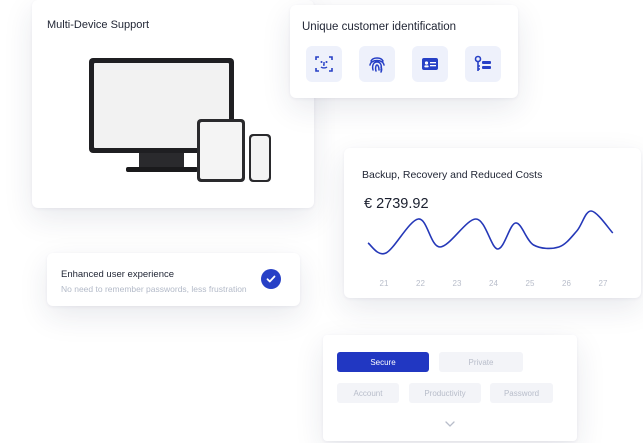 The image size is (643, 443). I want to click on fingerprint-tile, so click(377, 64).